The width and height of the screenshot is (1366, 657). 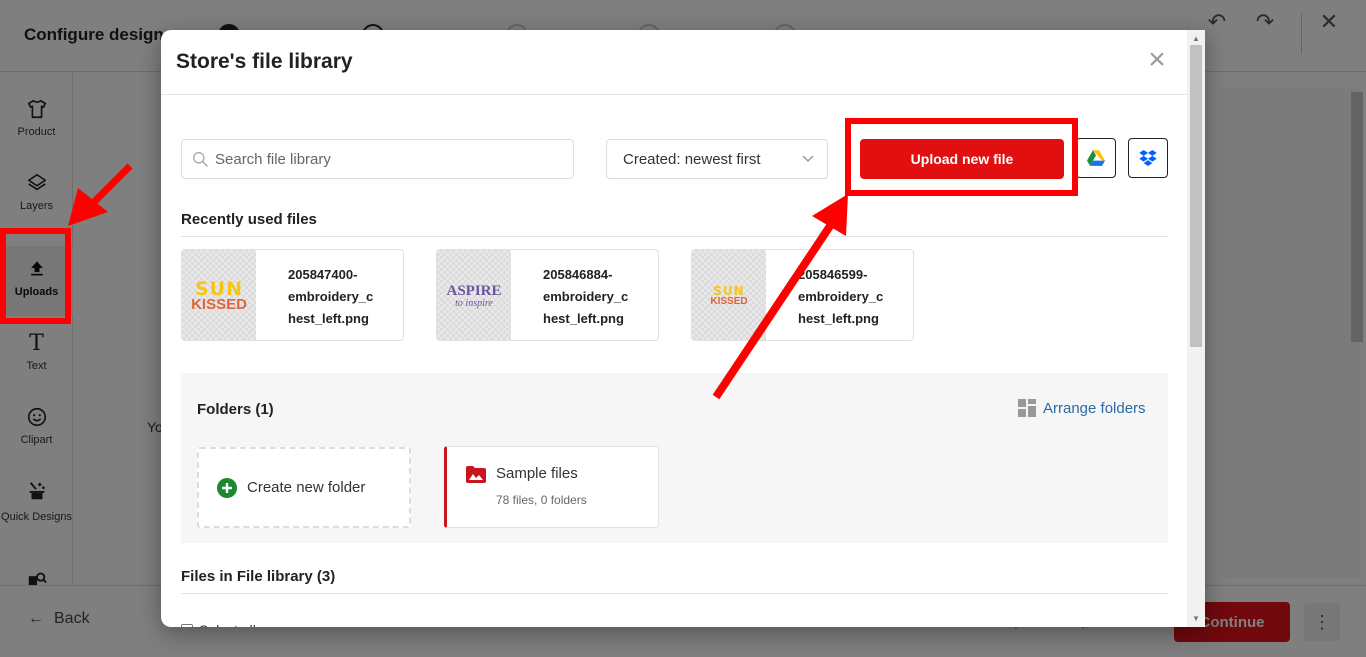 What do you see at coordinates (674, 236) in the screenshot?
I see `recent-divider` at bounding box center [674, 236].